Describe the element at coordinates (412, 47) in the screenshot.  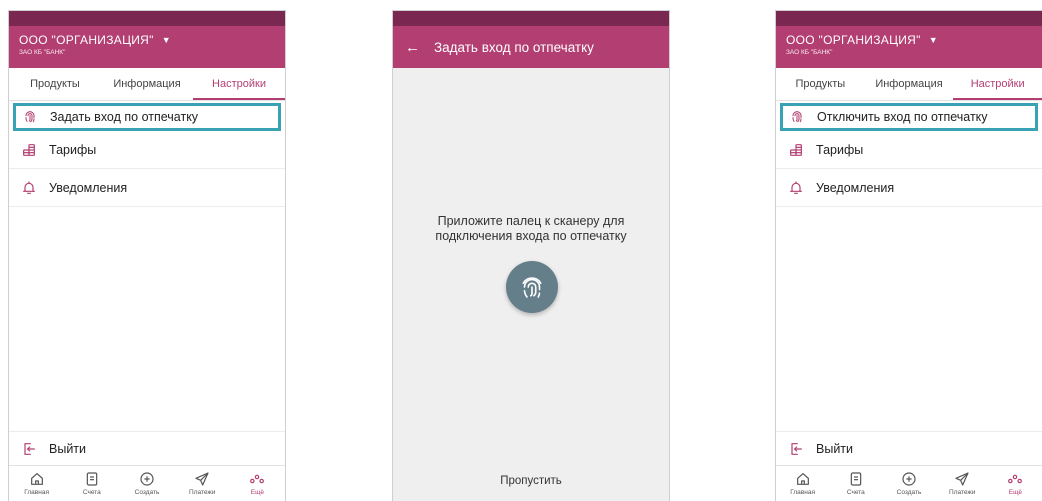
I see `back-arrow-icon: ←` at that location.